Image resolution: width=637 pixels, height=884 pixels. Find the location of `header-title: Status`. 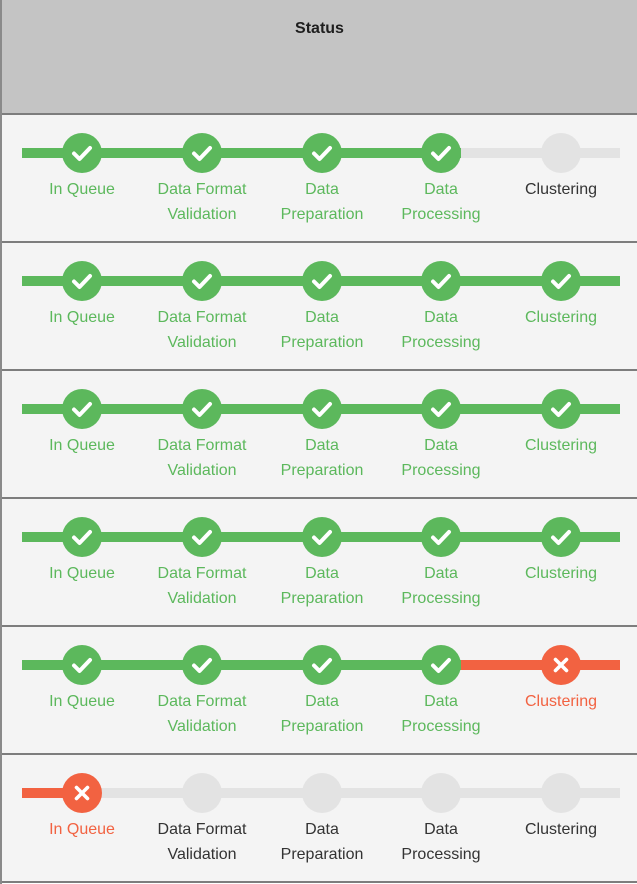

header-title: Status is located at coordinates (319, 28).